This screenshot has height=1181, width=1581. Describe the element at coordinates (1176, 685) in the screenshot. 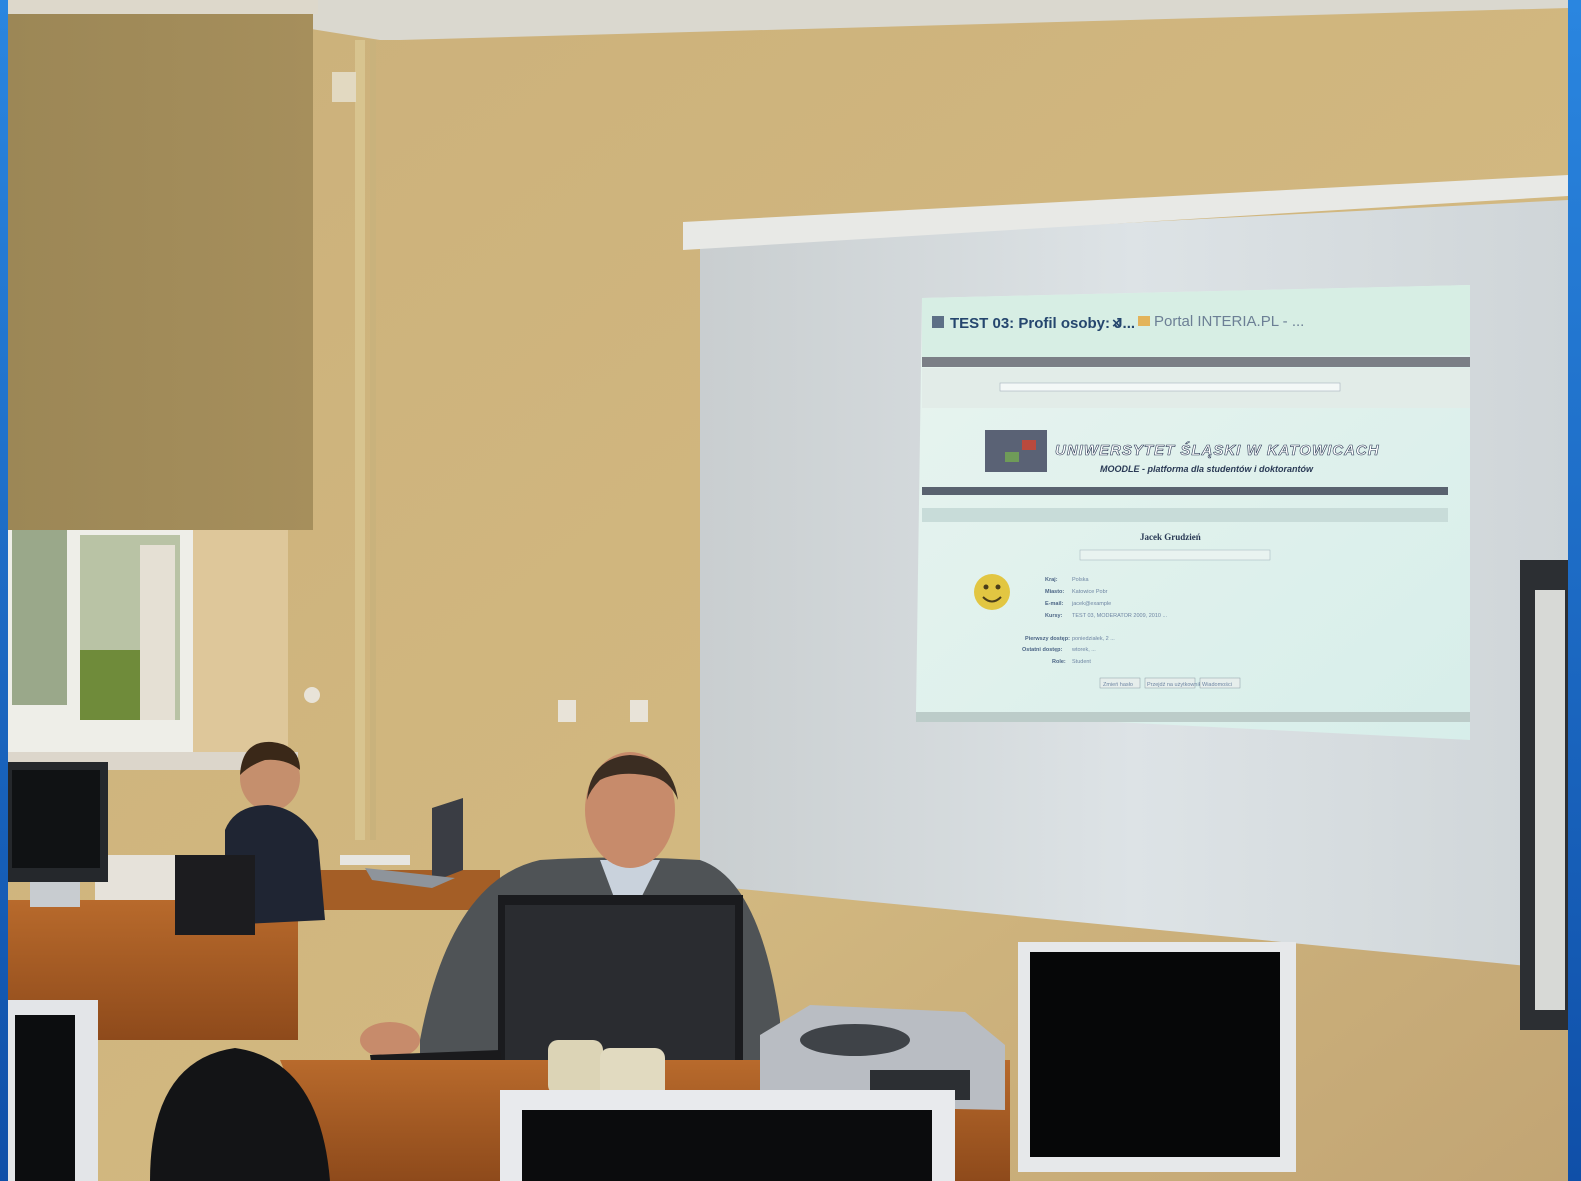

I see `profile-button-2-label: Przejdź na użytkownika` at that location.